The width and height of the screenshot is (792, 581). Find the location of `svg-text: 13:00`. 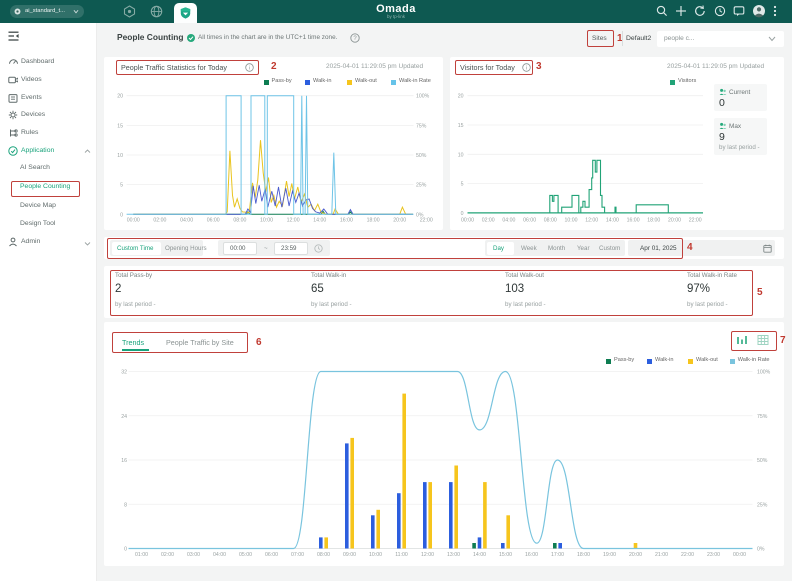

svg-text: 13:00 is located at coordinates (453, 555).